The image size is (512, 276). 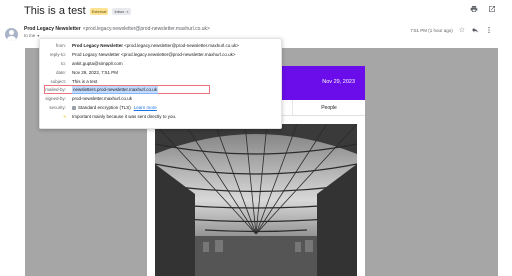 I want to click on lock-icon, so click(x=74, y=107).